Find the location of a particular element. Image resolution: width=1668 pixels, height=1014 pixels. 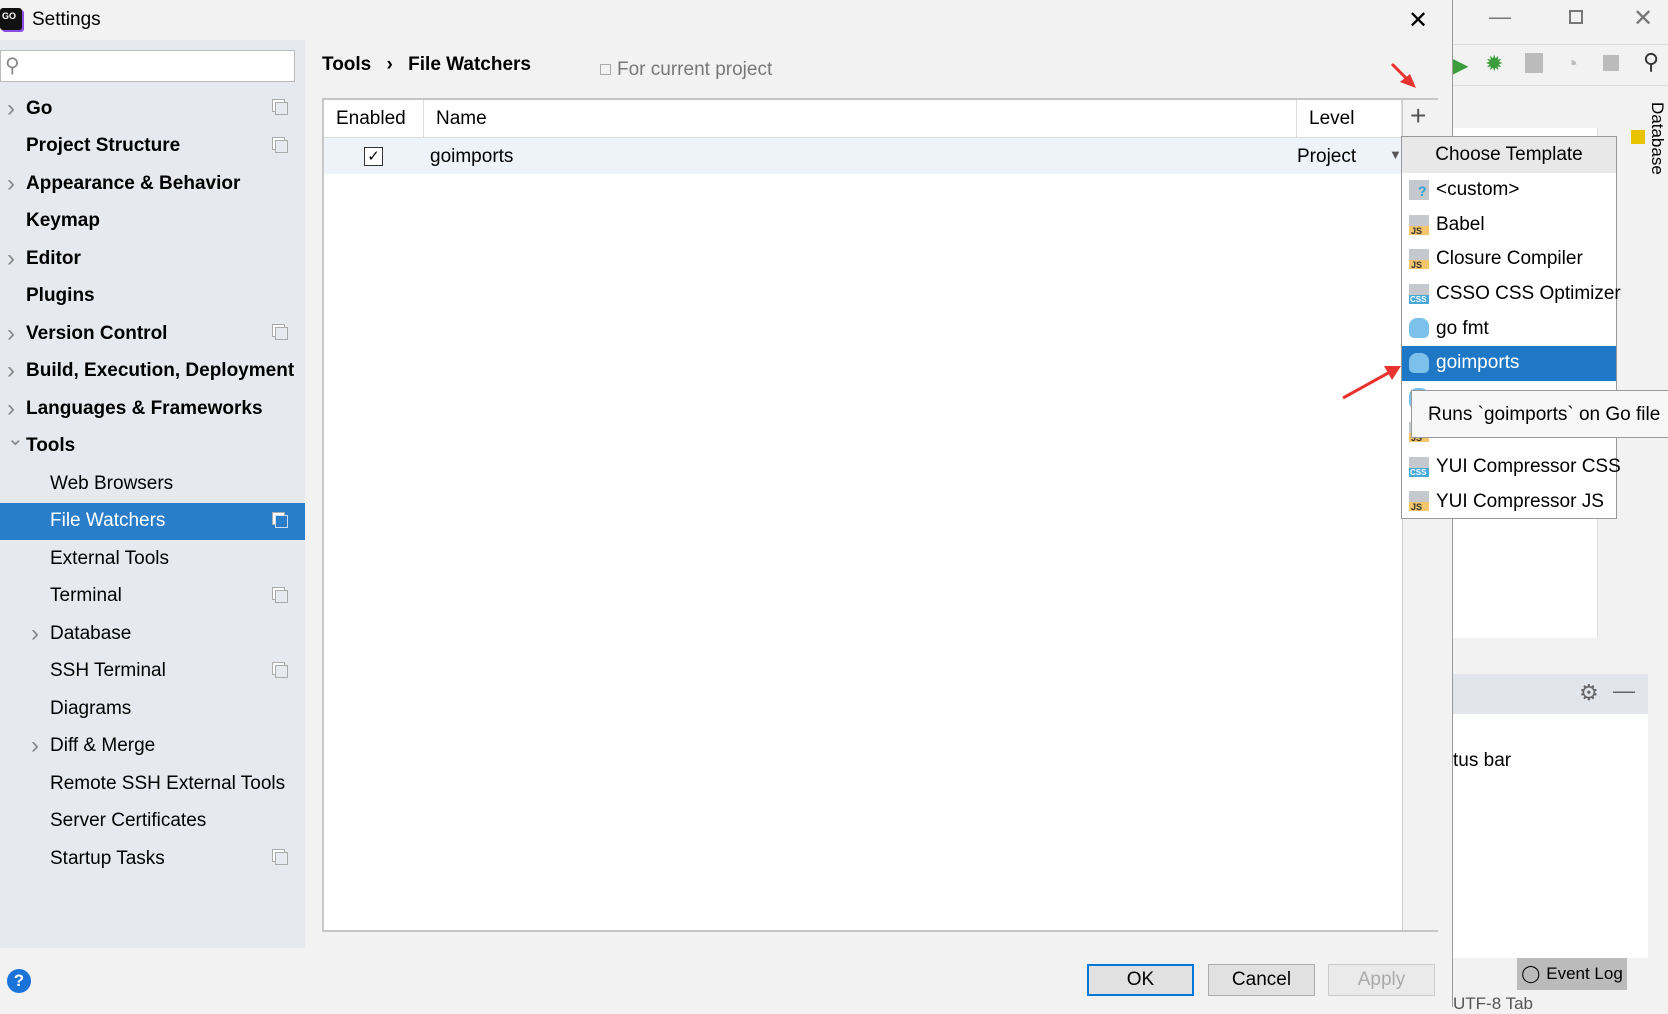

sidebar-item-label: Languages & Frameworks is located at coordinates (144, 408).